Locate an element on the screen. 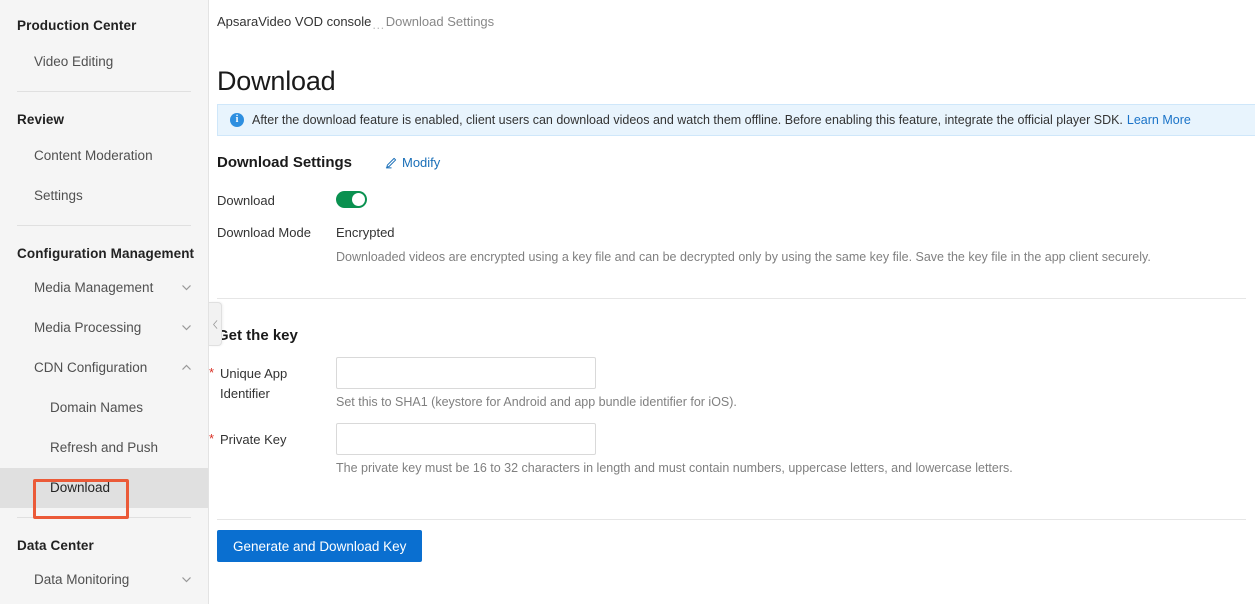  sidebar-item-content-moderation: Content Moderation is located at coordinates (104, 156).